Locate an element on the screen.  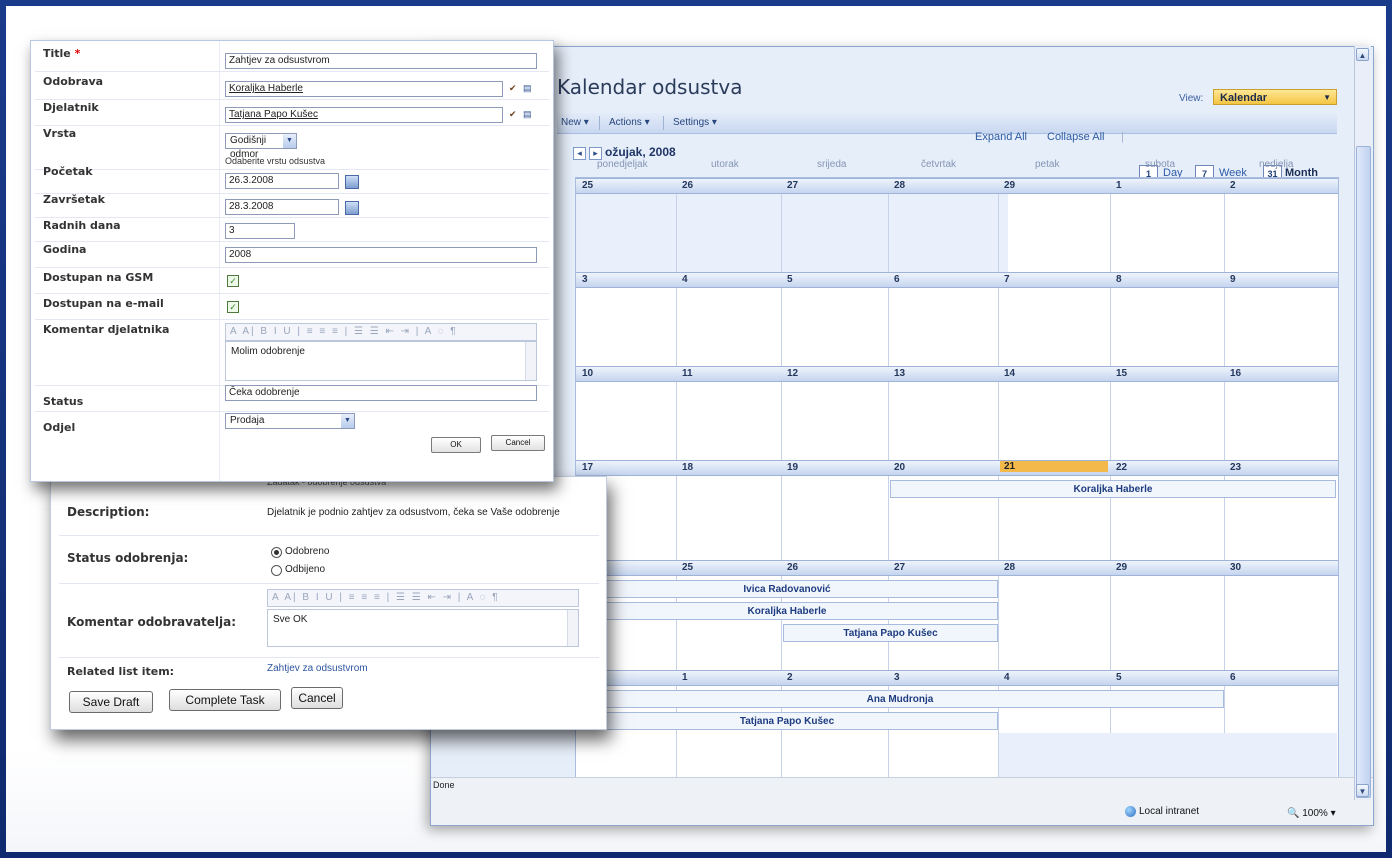
email-checkbox: ✓ is located at coordinates (233, 307).